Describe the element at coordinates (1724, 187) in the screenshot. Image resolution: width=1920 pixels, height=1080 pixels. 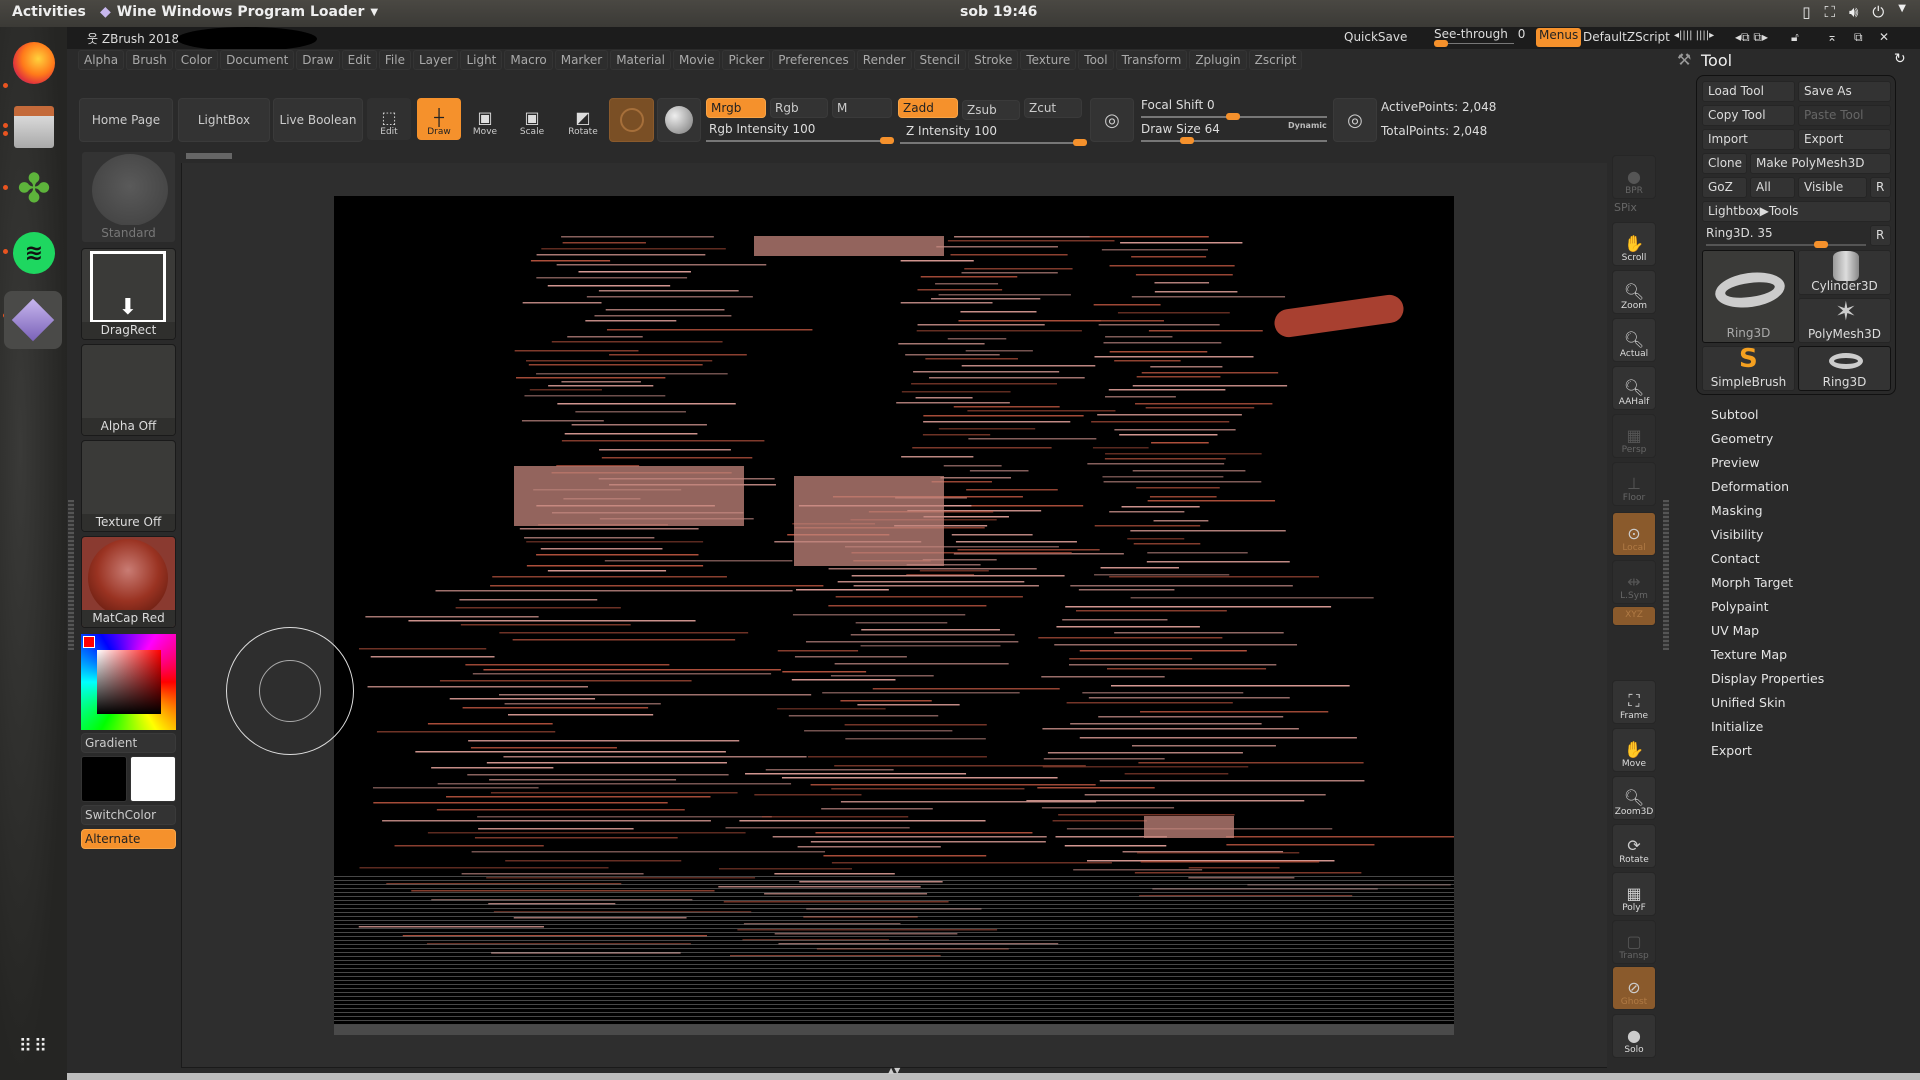
I see `goz-button: GoZ` at that location.